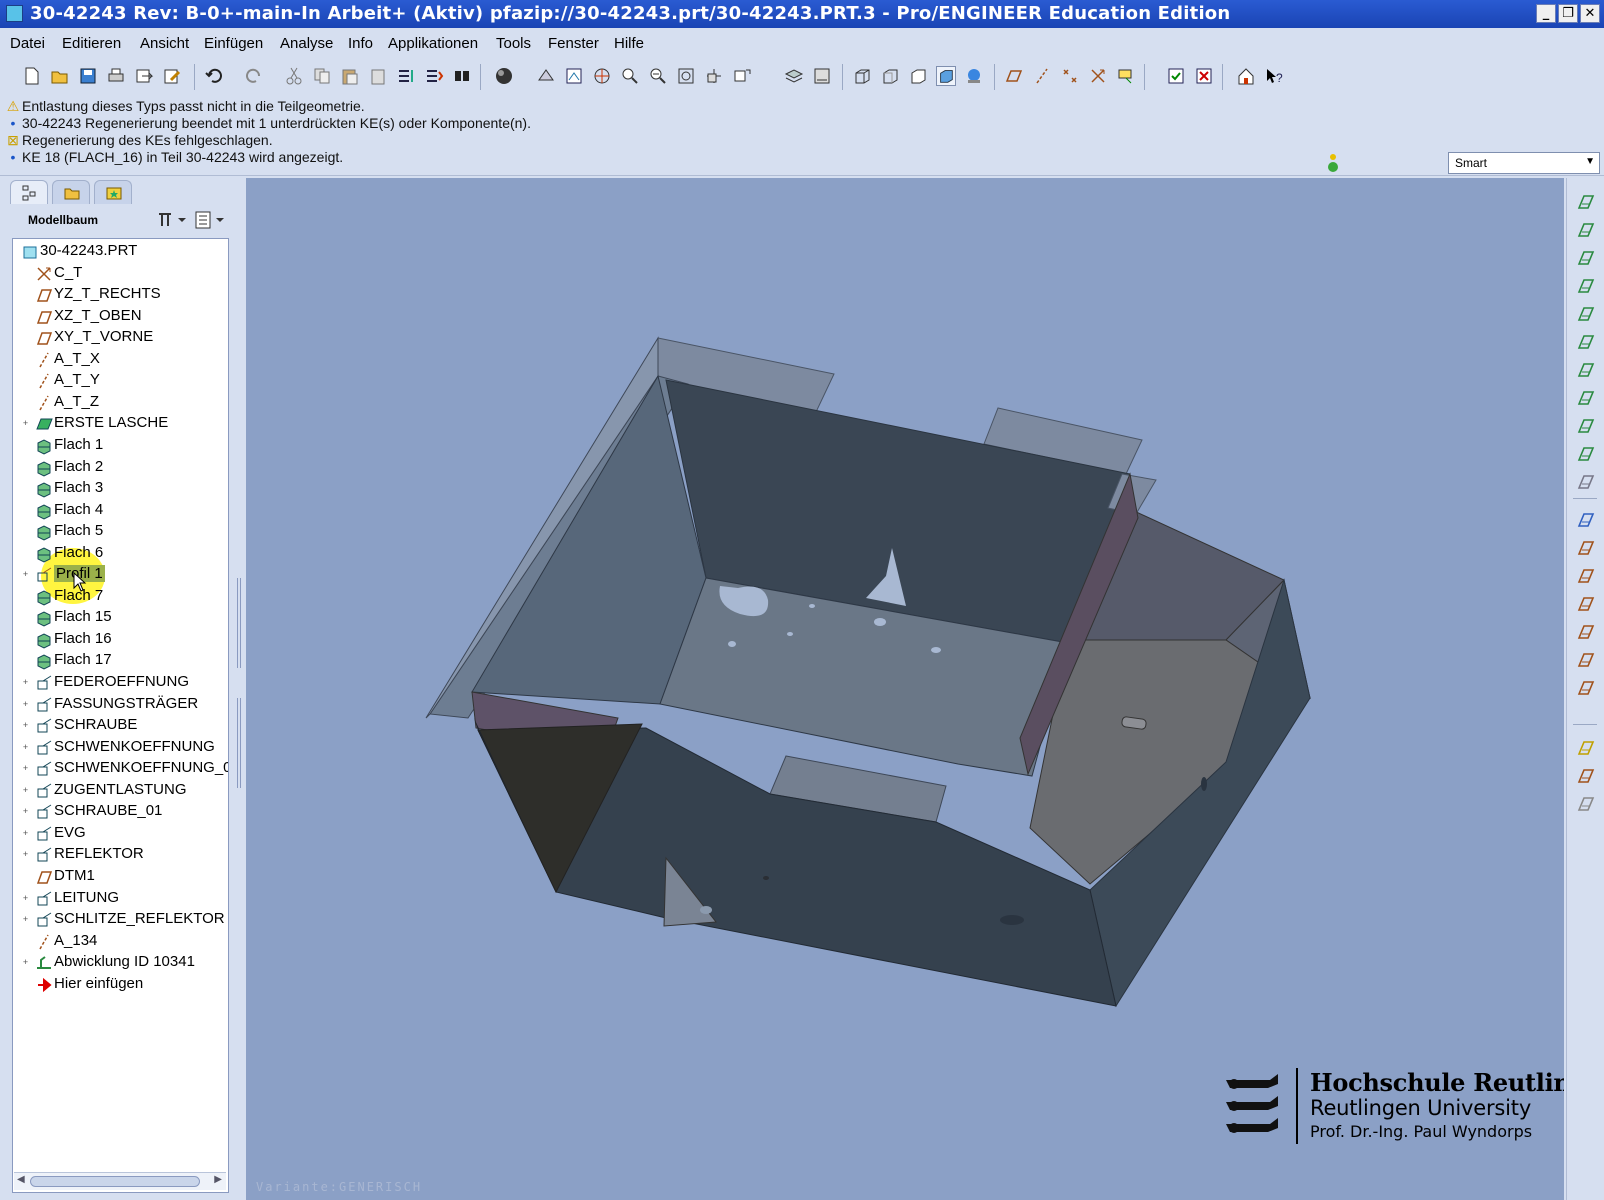 Image resolution: width=1604 pixels, height=1200 pixels. What do you see at coordinates (794, 76) in the screenshot?
I see `layers-icon` at bounding box center [794, 76].